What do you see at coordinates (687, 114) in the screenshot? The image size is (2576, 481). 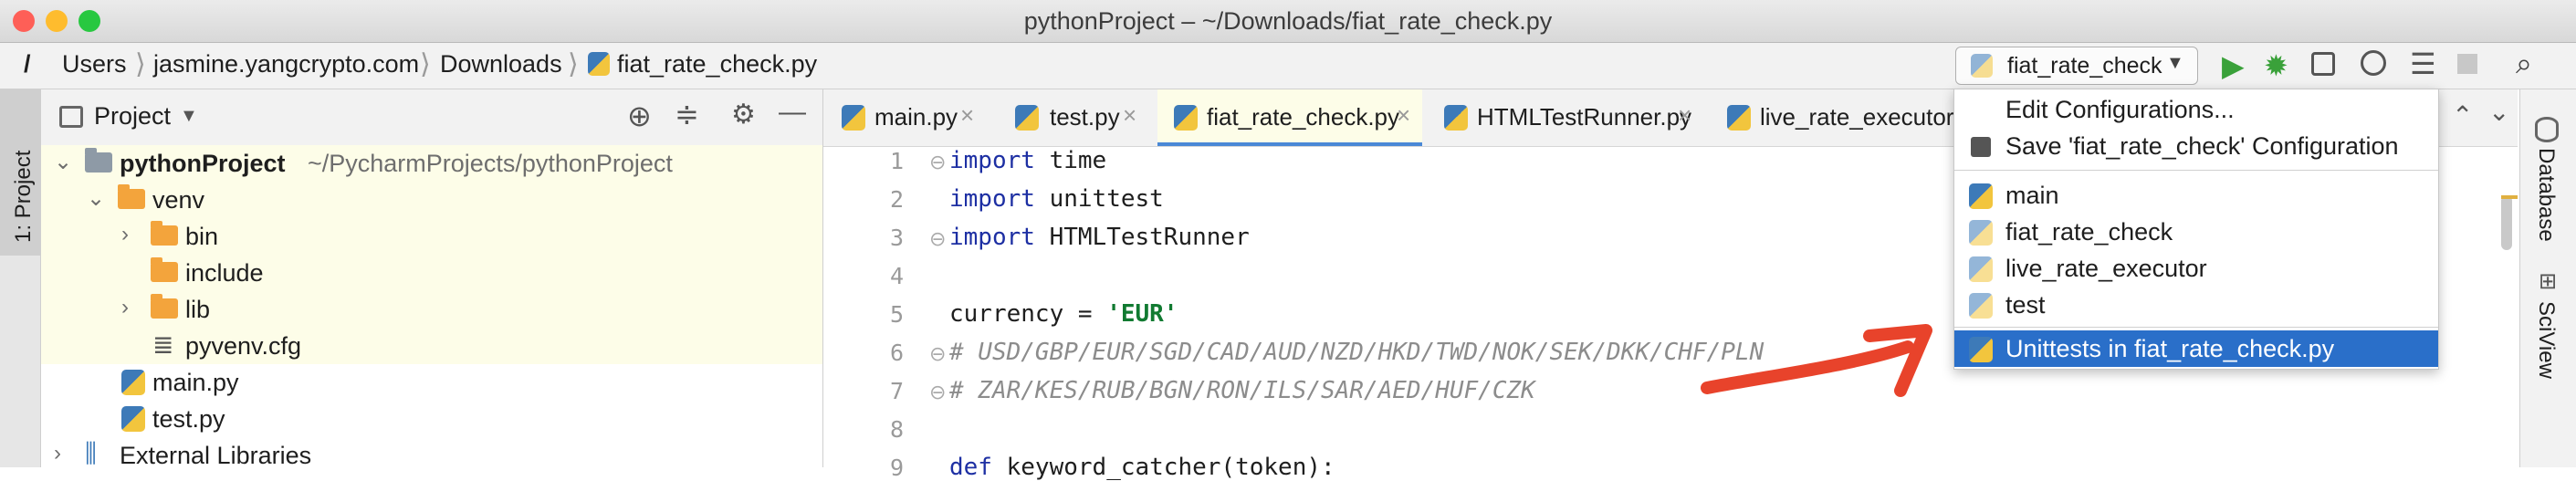 I see `collapse-all-icon: ≑` at bounding box center [687, 114].